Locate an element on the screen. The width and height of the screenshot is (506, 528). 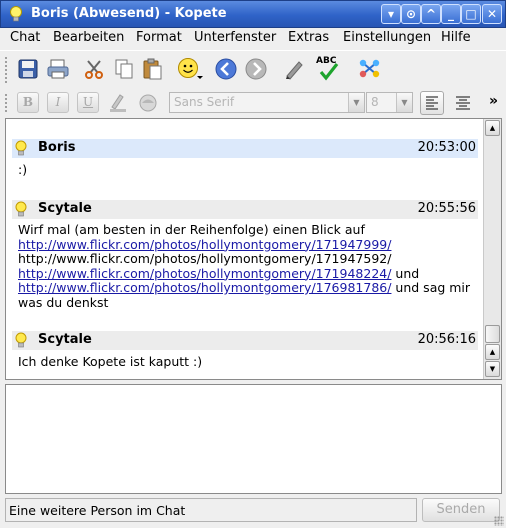
align-center-button is located at coordinates (463, 103).